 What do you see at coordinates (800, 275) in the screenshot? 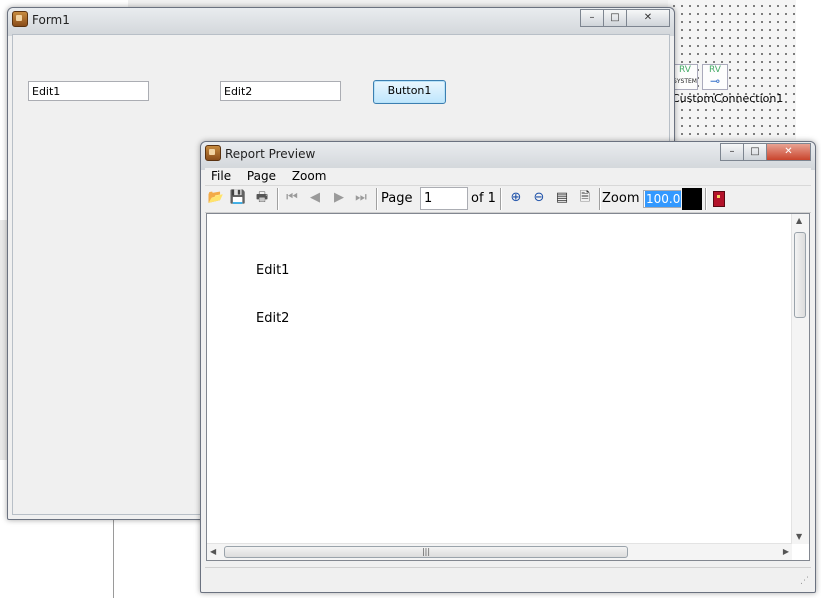
I see `vertical-scroll-thumb` at bounding box center [800, 275].